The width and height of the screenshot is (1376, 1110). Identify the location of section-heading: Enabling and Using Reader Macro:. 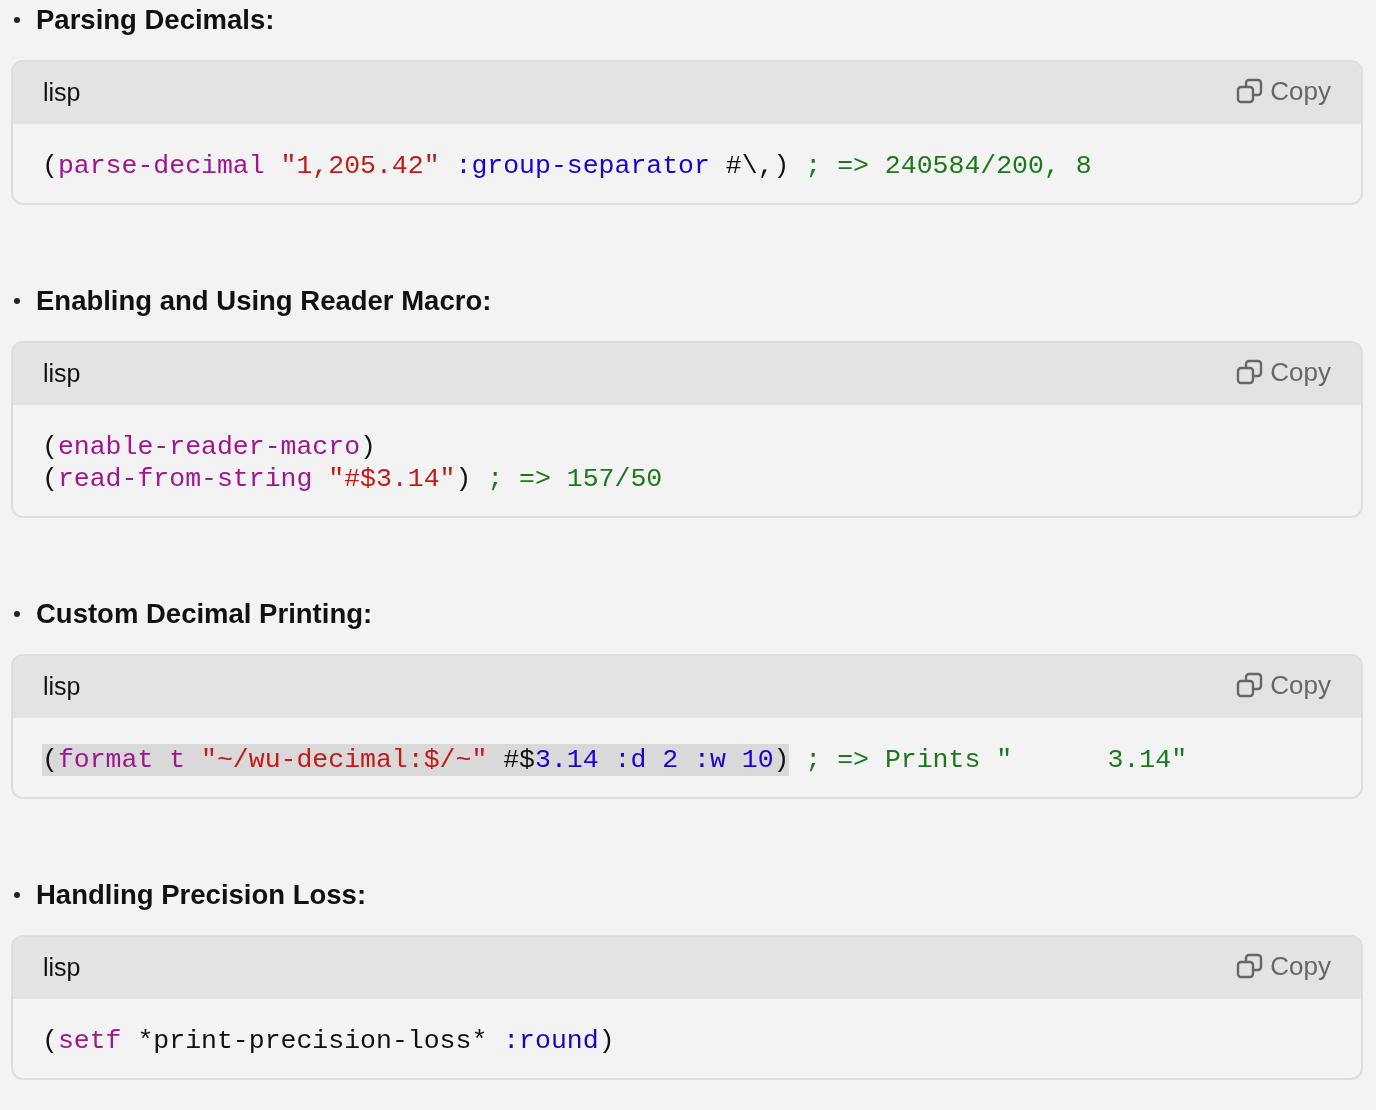
(264, 301).